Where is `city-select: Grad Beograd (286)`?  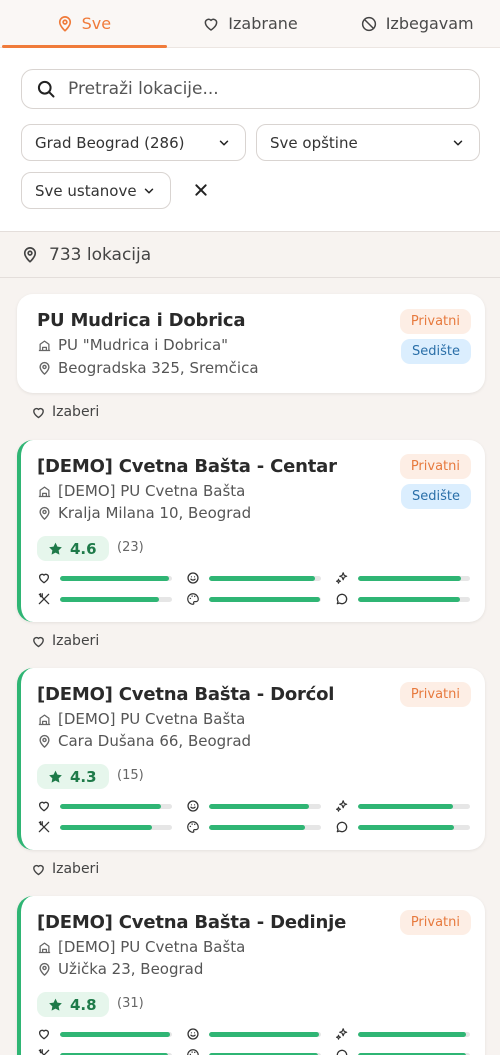
city-select: Grad Beograd (286) is located at coordinates (133, 142).